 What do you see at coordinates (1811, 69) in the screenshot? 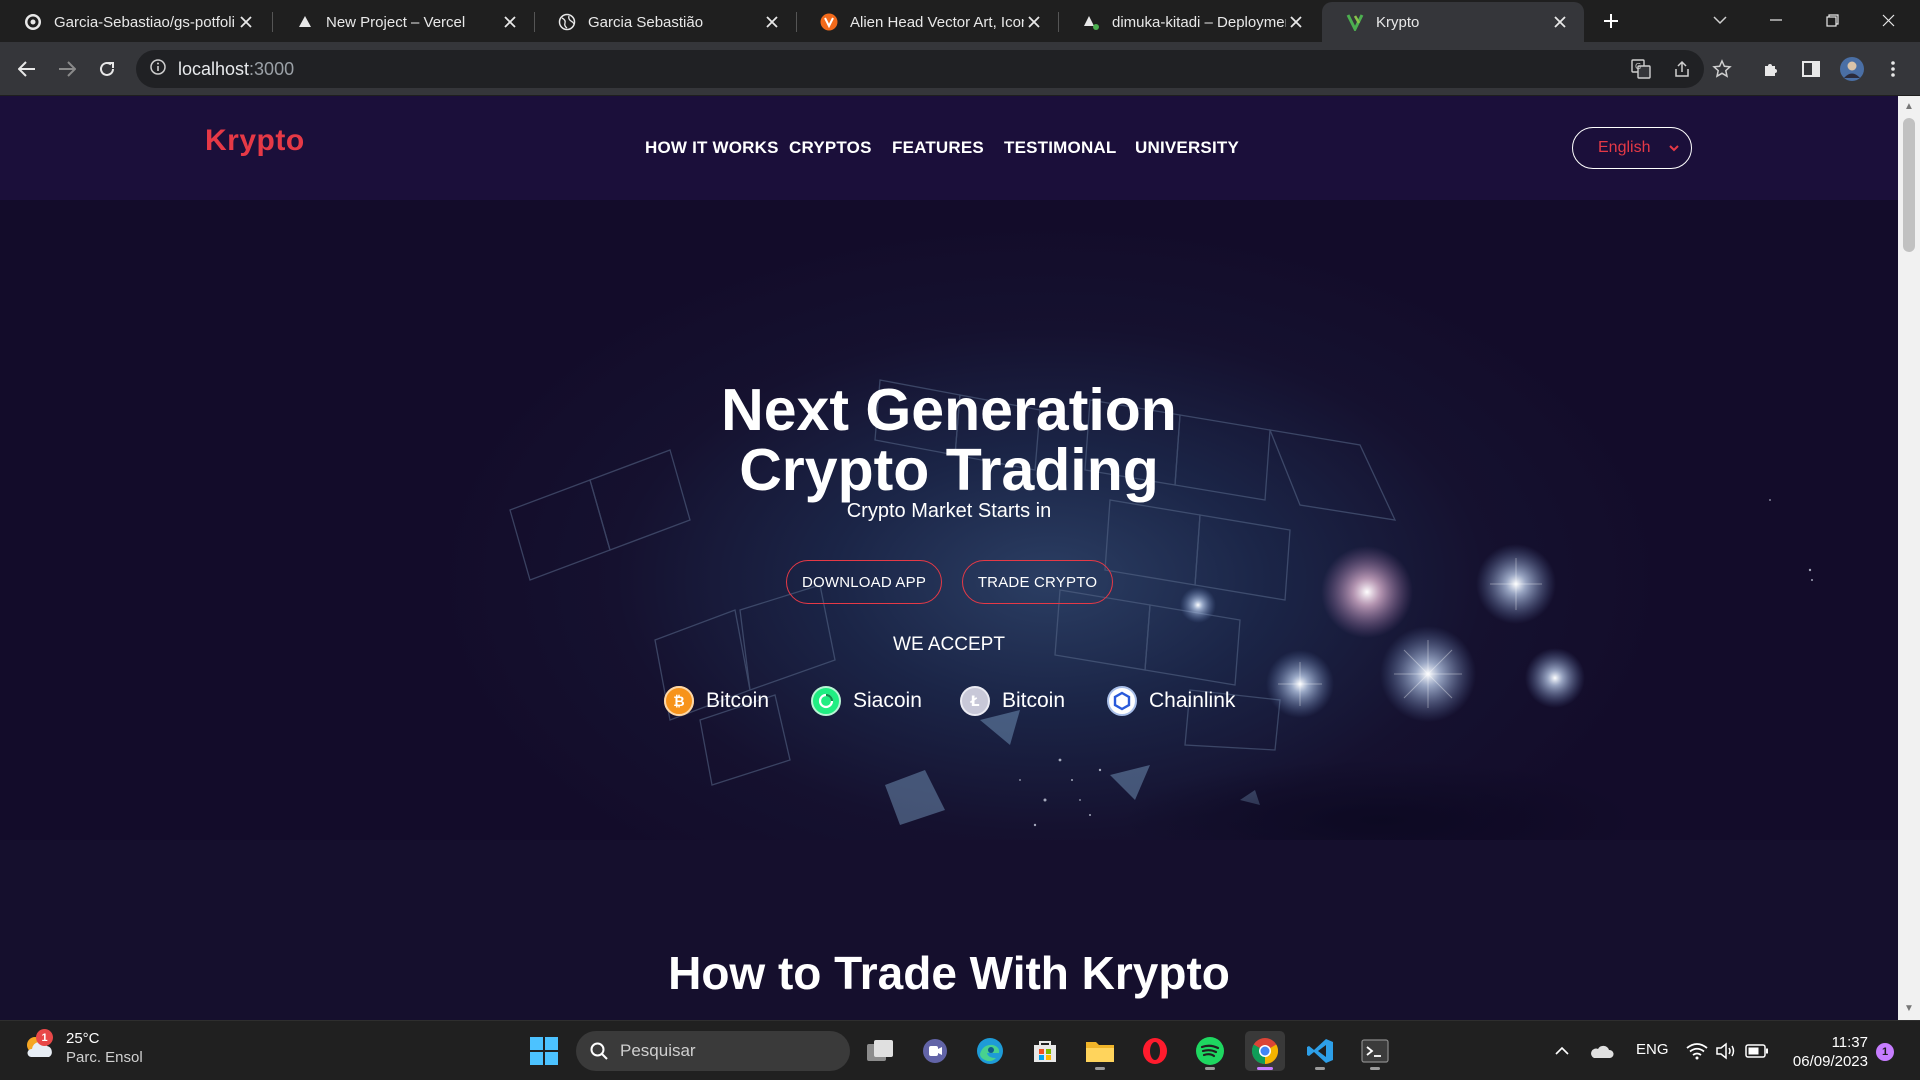
I see `side-panel-icon` at bounding box center [1811, 69].